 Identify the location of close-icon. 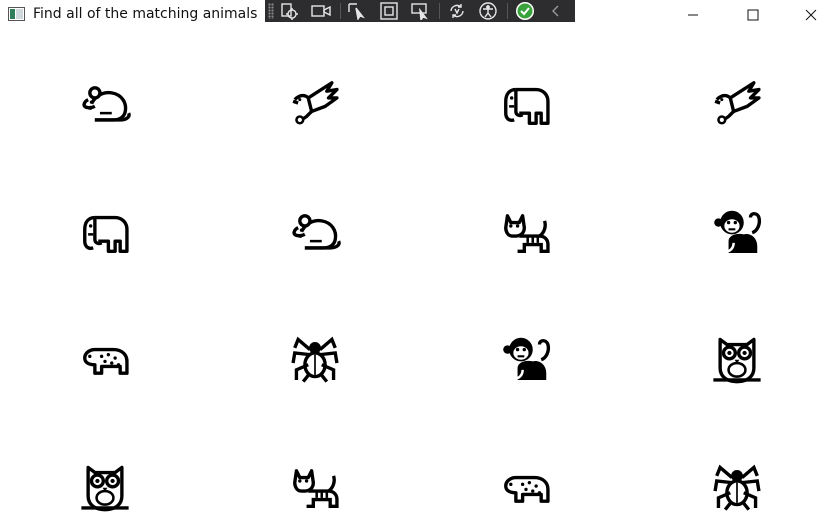
(811, 15).